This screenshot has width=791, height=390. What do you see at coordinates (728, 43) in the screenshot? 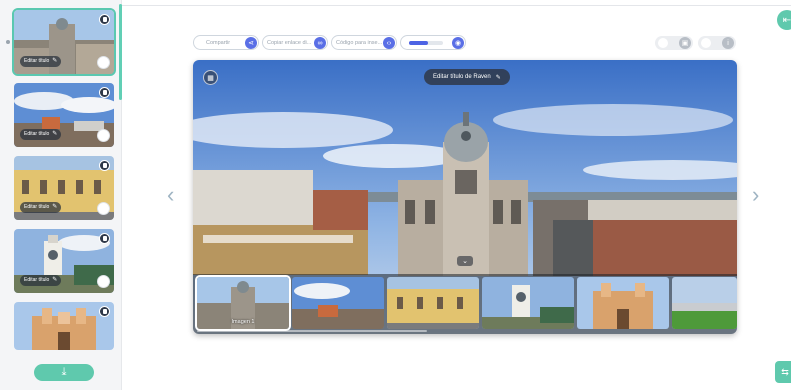
I see `info-icon: i` at bounding box center [728, 43].